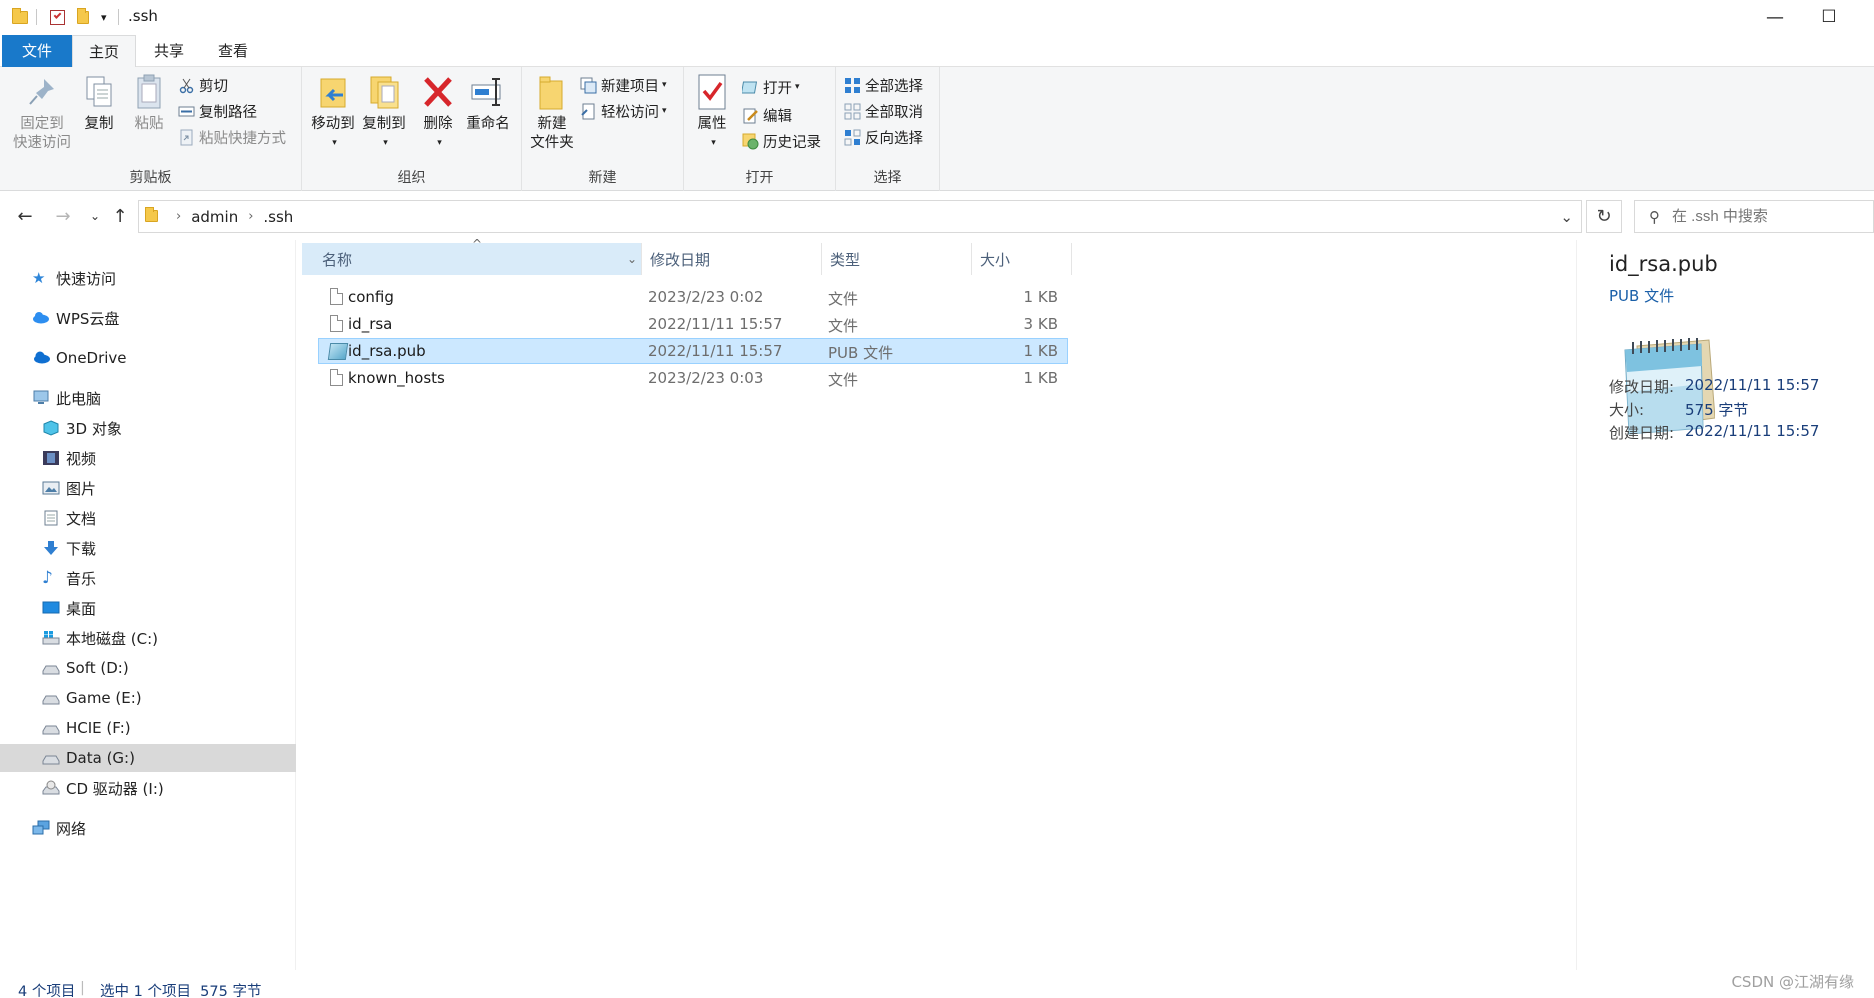 This screenshot has width=1874, height=998. Describe the element at coordinates (104, 51) in the screenshot. I see `tab-home: 主页` at that location.